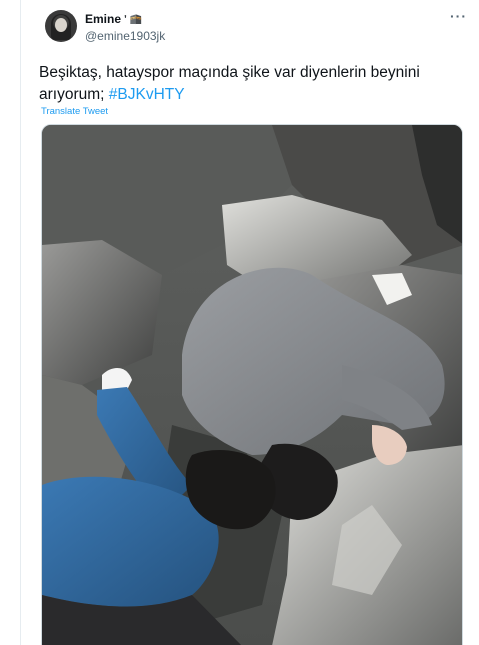 The width and height of the screenshot is (479, 645). I want to click on display-name-text: Emine, so click(103, 19).